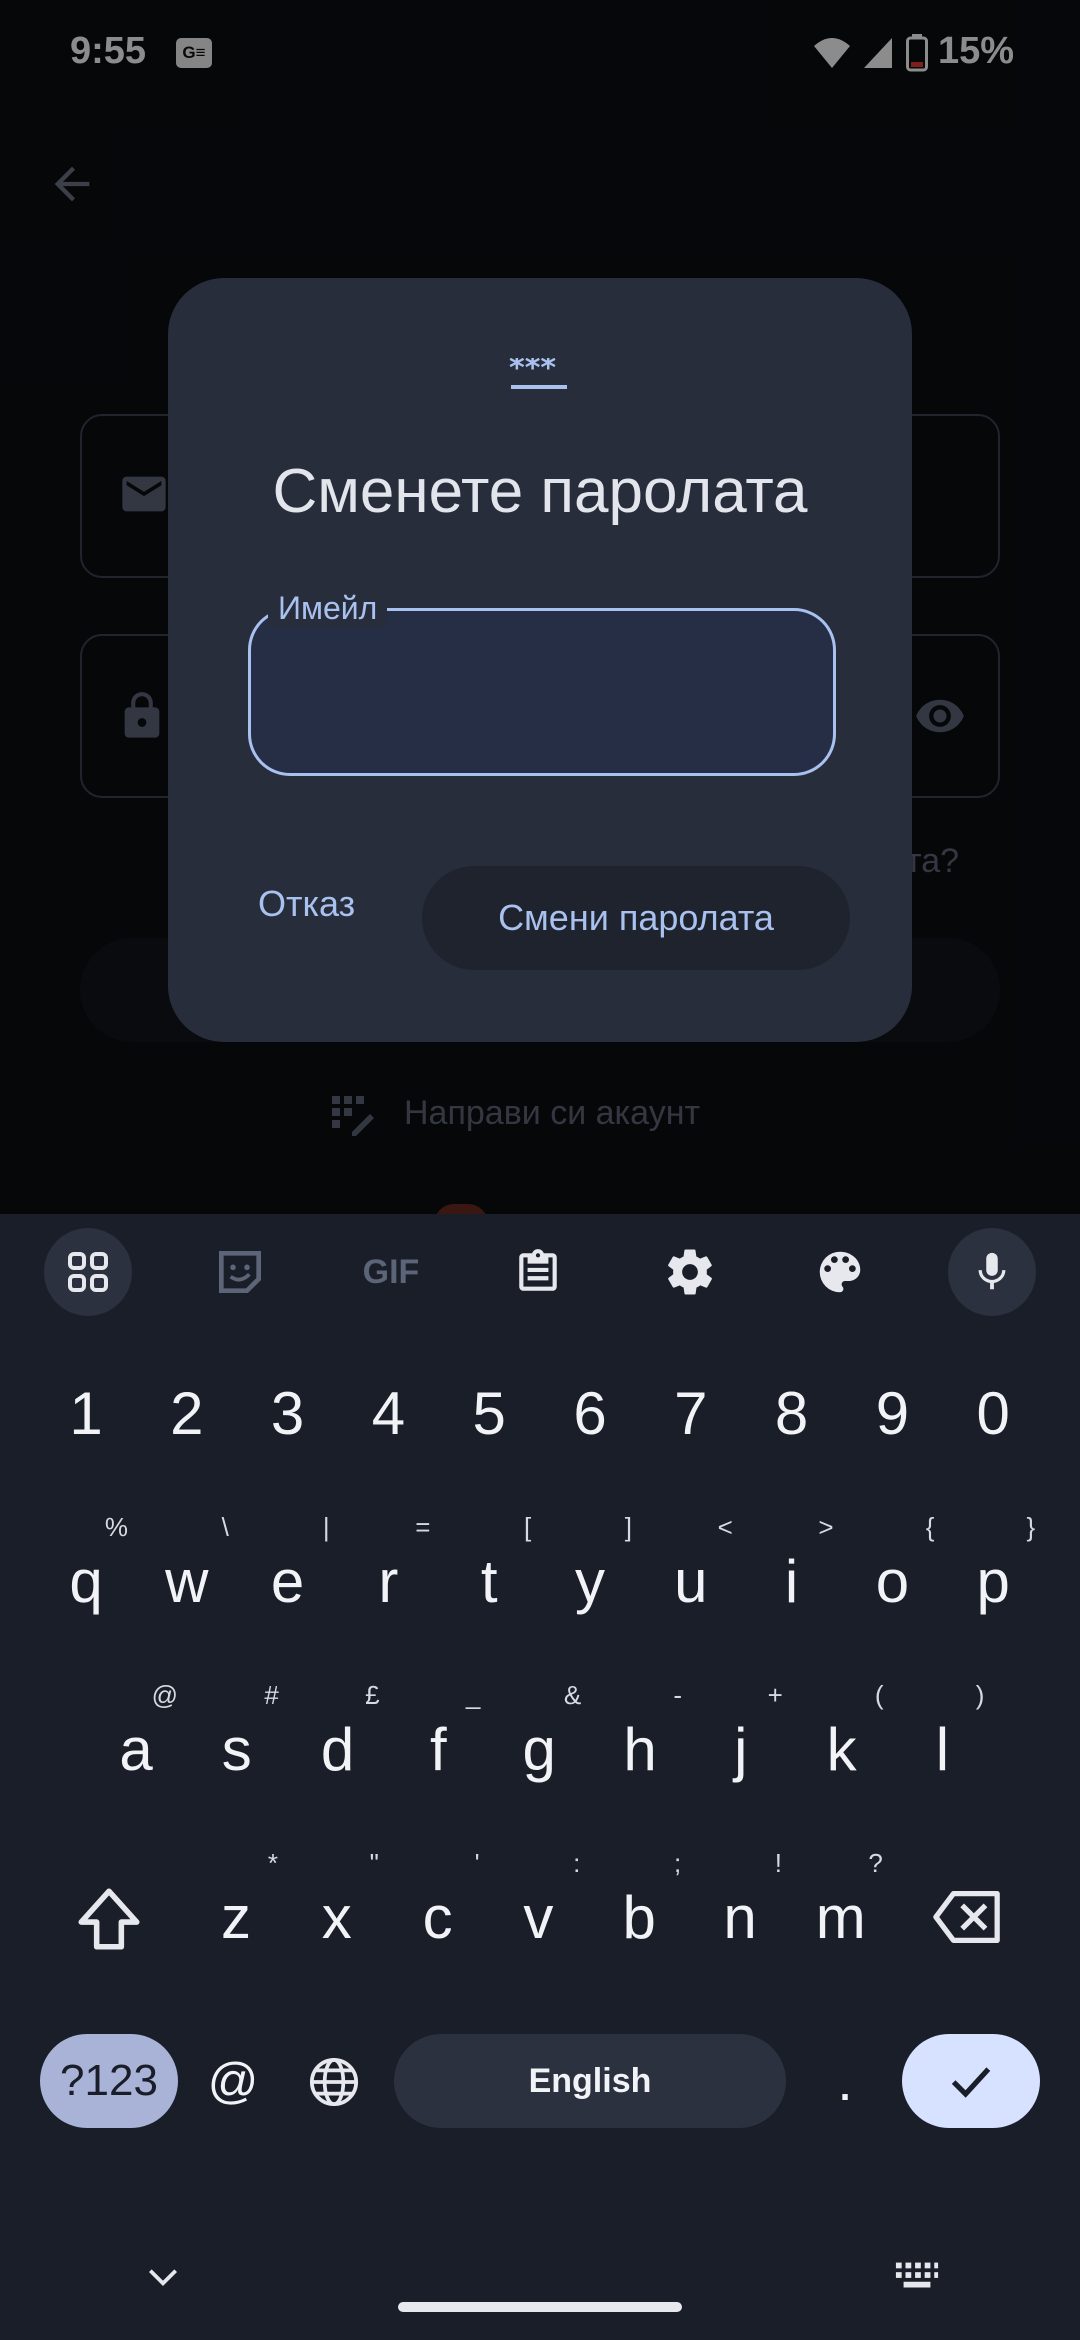  What do you see at coordinates (538, 1272) in the screenshot?
I see `clipboard-icon` at bounding box center [538, 1272].